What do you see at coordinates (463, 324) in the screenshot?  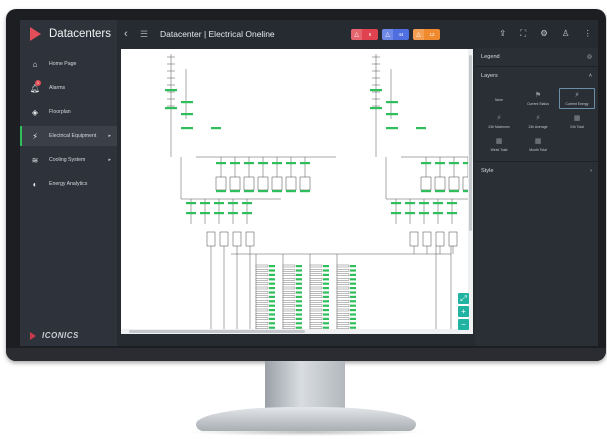 I see `zoom-out-button: −` at bounding box center [463, 324].